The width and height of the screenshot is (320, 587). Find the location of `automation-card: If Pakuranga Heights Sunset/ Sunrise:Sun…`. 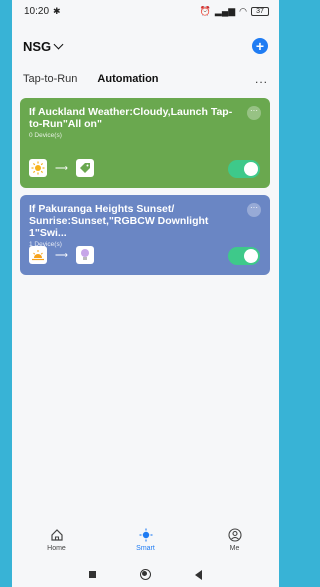

automation-card: If Pakuranga Heights Sunset/ Sunrise:Sun… is located at coordinates (145, 235).